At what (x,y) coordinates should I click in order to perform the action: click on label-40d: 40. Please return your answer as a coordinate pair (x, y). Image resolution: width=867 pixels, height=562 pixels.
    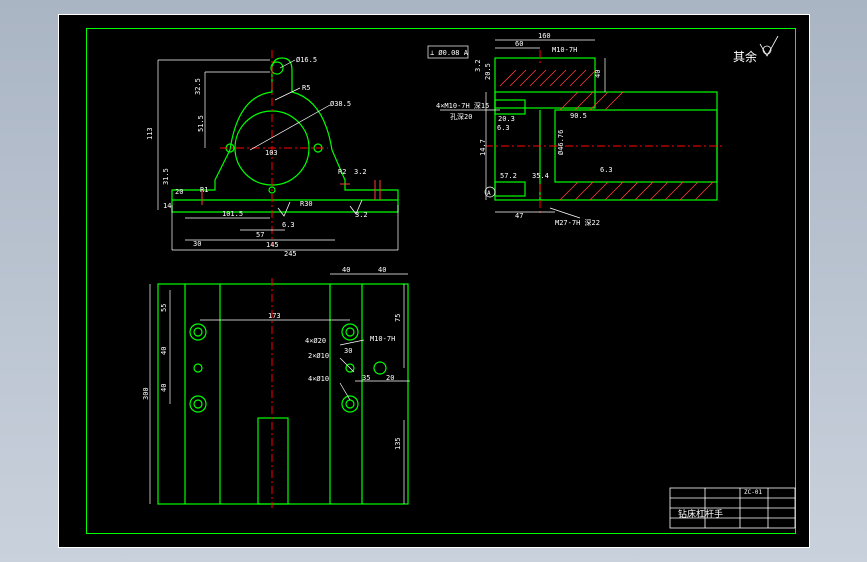
    Looking at the image, I should click on (164, 388).